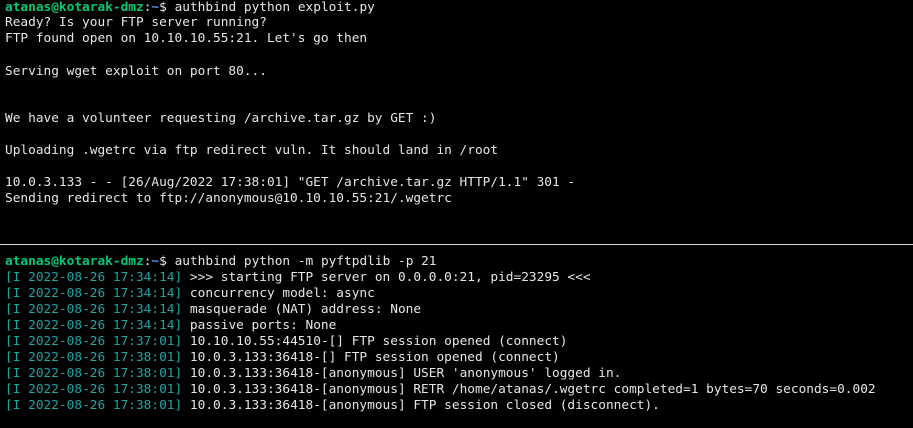 The height and width of the screenshot is (428, 913). Describe the element at coordinates (282, 293) in the screenshot. I see `log-message: concurrency model: async` at that location.